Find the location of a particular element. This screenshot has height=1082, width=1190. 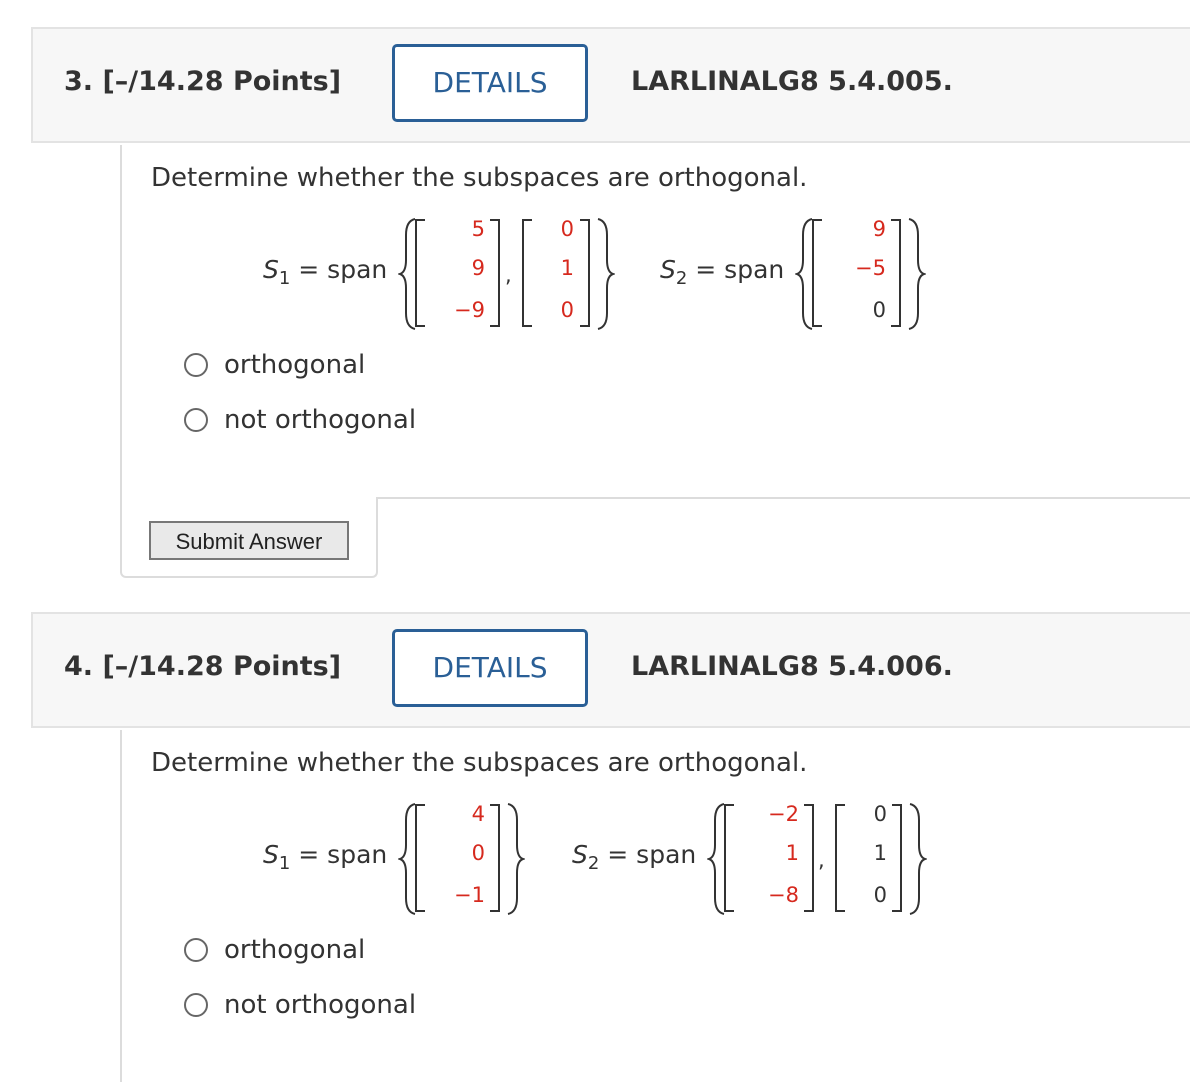

question-3-number: 3. [–/14.28 Points] is located at coordinates (203, 81).